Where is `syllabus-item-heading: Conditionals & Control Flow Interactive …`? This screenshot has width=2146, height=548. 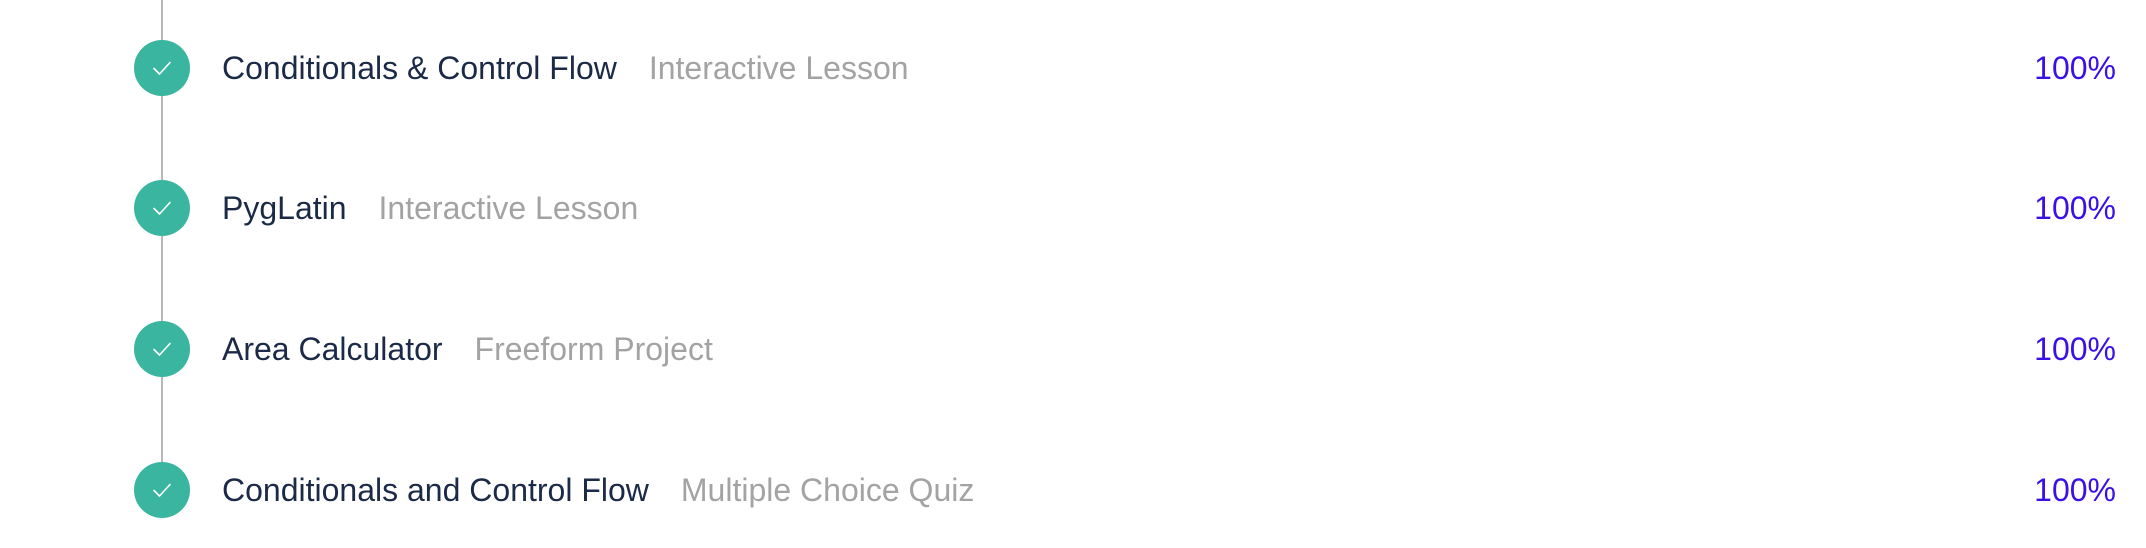
syllabus-item-heading: Conditionals & Control Flow Interactive … is located at coordinates (565, 68).